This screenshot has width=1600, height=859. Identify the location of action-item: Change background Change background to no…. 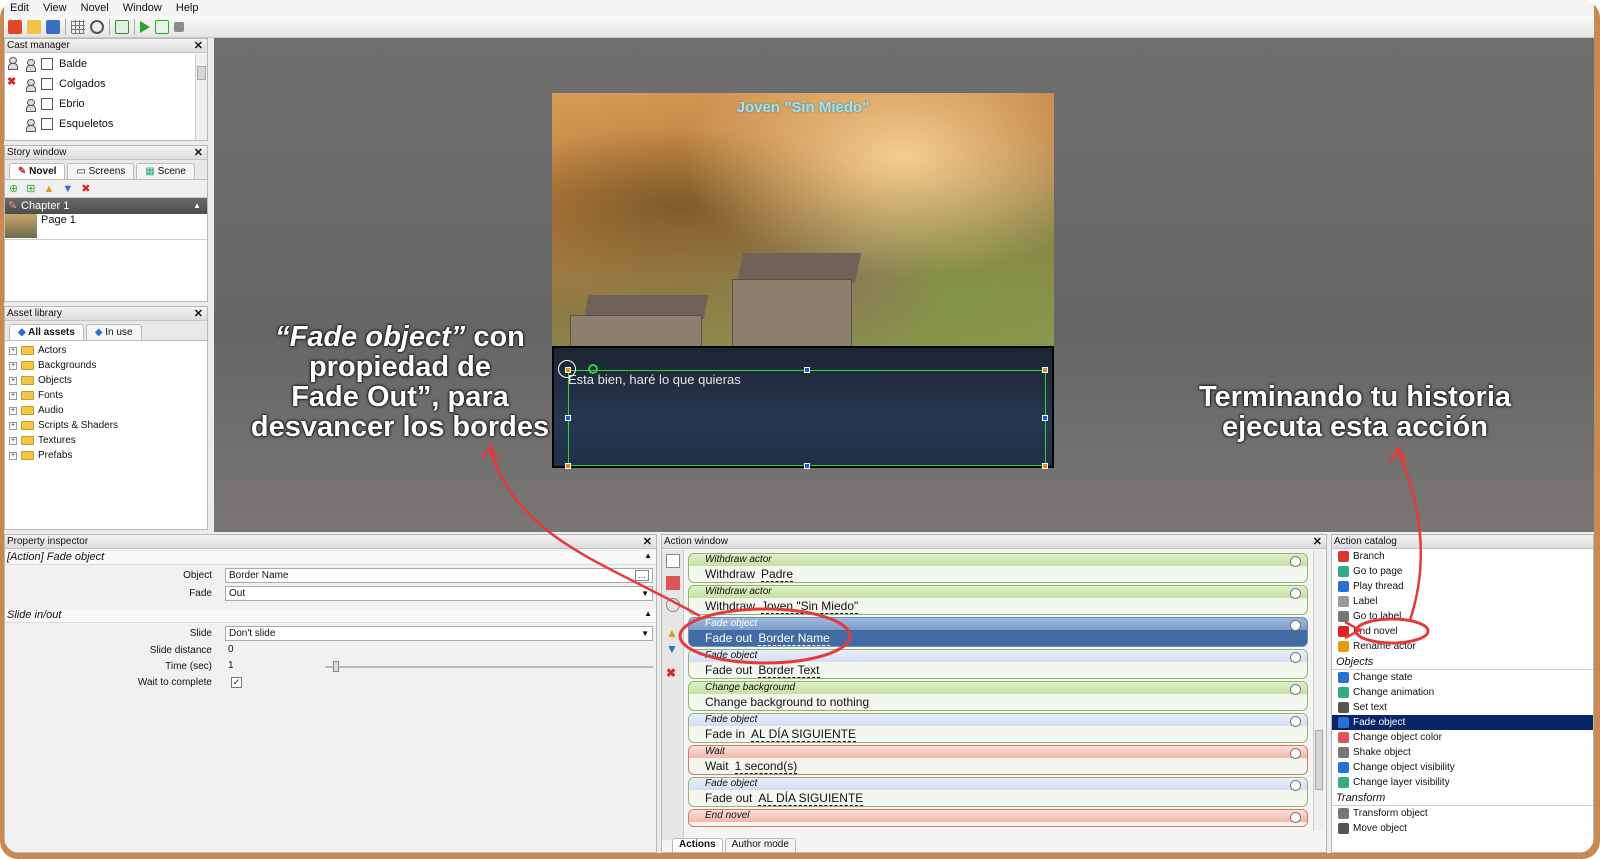
(998, 696).